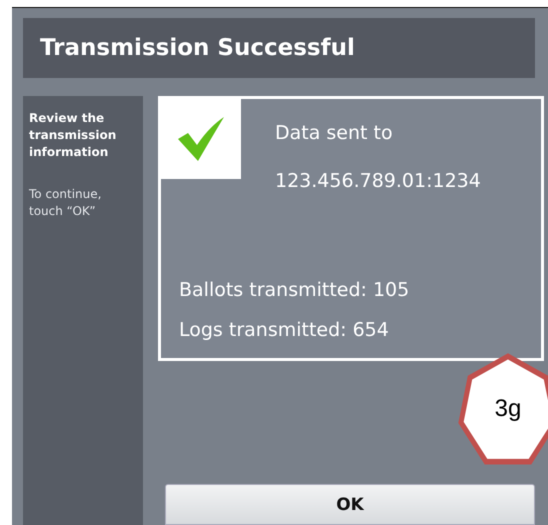 This screenshot has height=525, width=548. Describe the element at coordinates (350, 504) in the screenshot. I see `ok-button: OK` at that location.